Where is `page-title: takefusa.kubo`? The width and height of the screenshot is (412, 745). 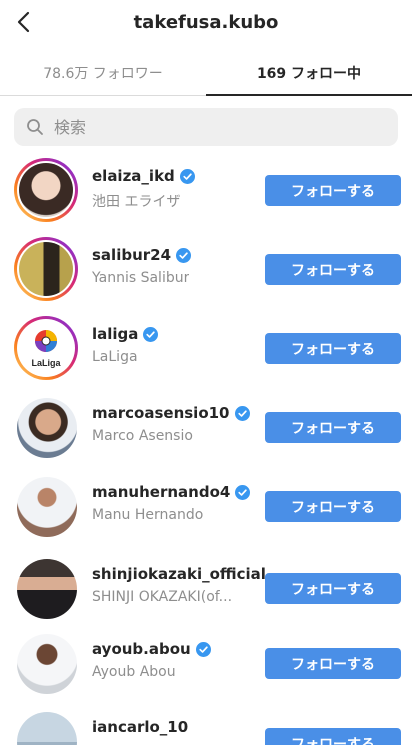 page-title: takefusa.kubo is located at coordinates (206, 22).